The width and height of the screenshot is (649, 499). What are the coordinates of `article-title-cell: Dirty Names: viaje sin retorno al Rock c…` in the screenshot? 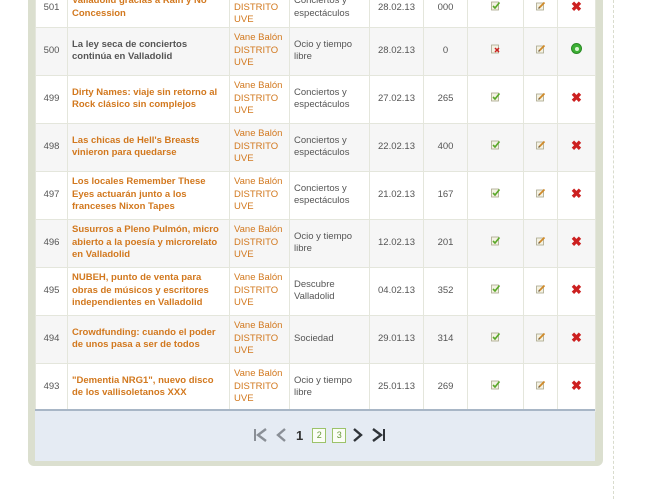 It's located at (148, 99).